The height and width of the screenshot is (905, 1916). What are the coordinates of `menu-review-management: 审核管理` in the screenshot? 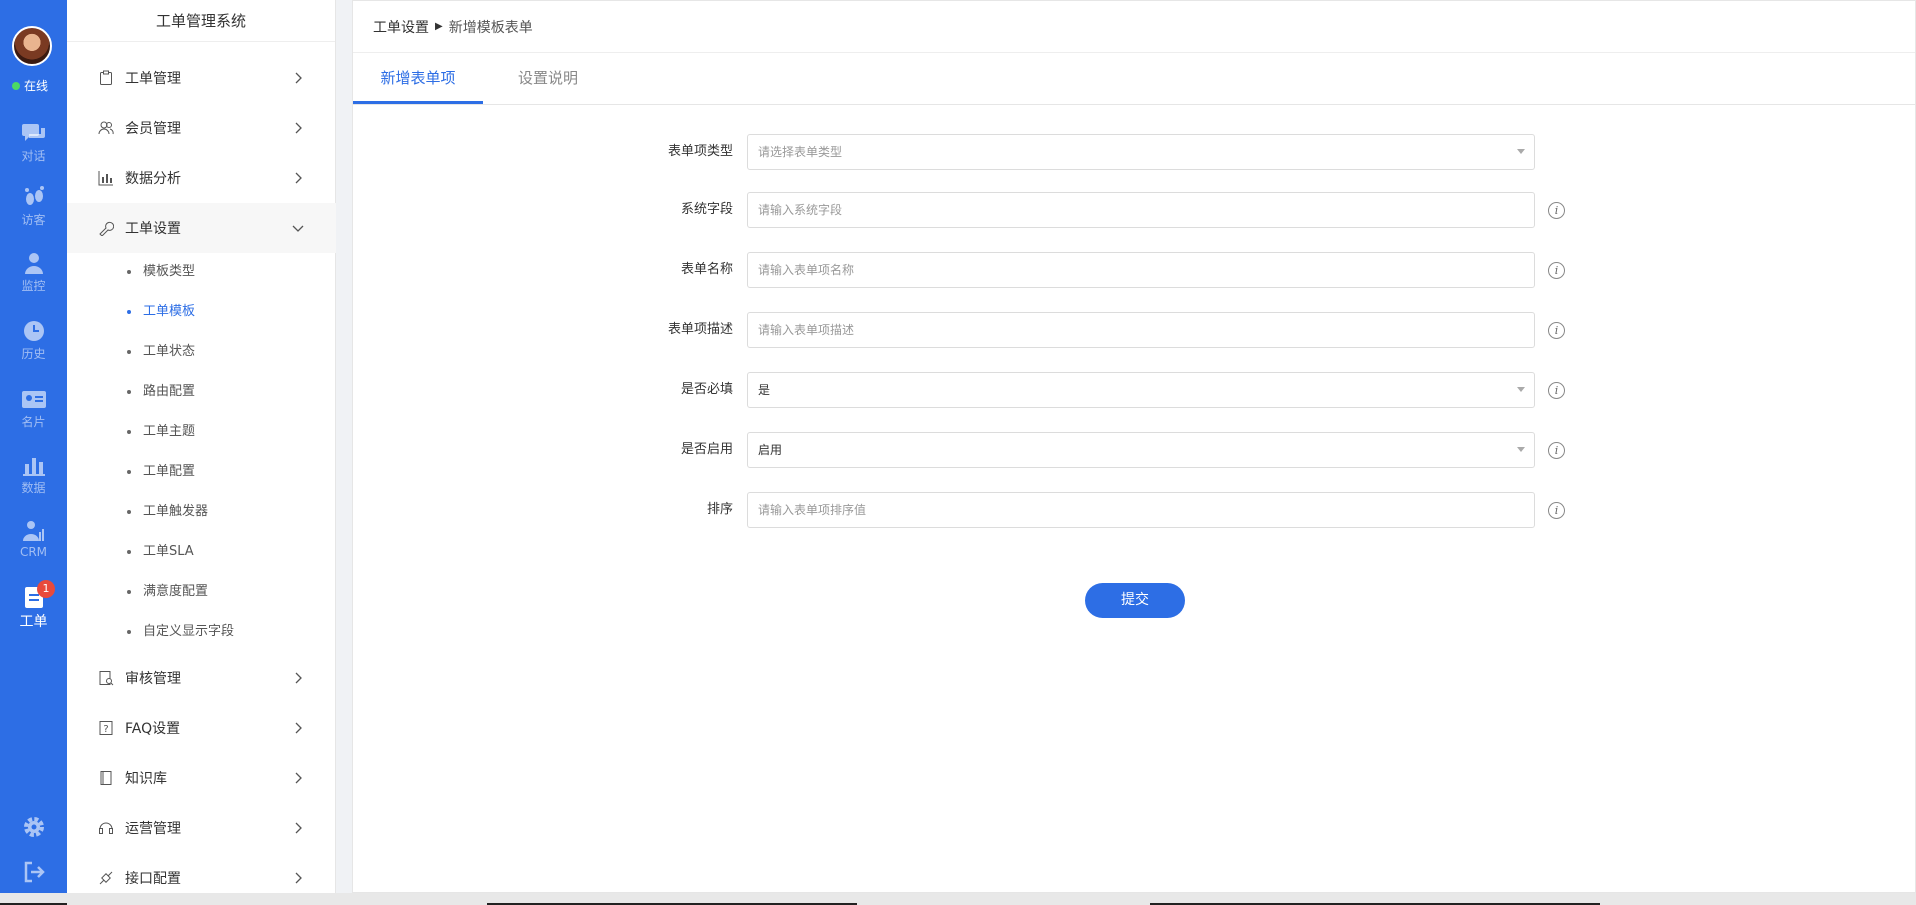 It's located at (201, 678).